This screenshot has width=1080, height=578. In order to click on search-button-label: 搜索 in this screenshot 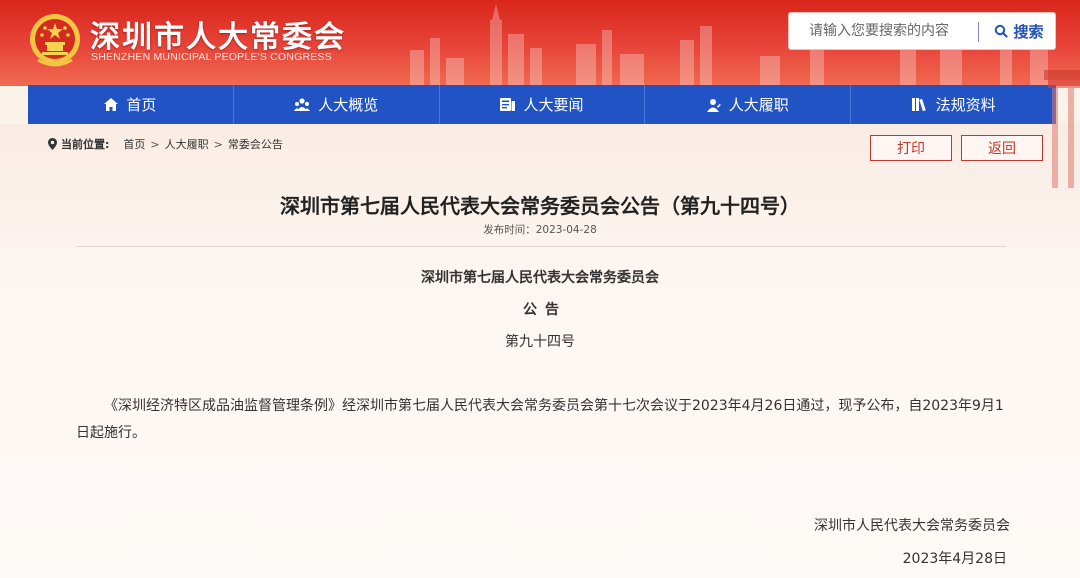, I will do `click(1028, 31)`.